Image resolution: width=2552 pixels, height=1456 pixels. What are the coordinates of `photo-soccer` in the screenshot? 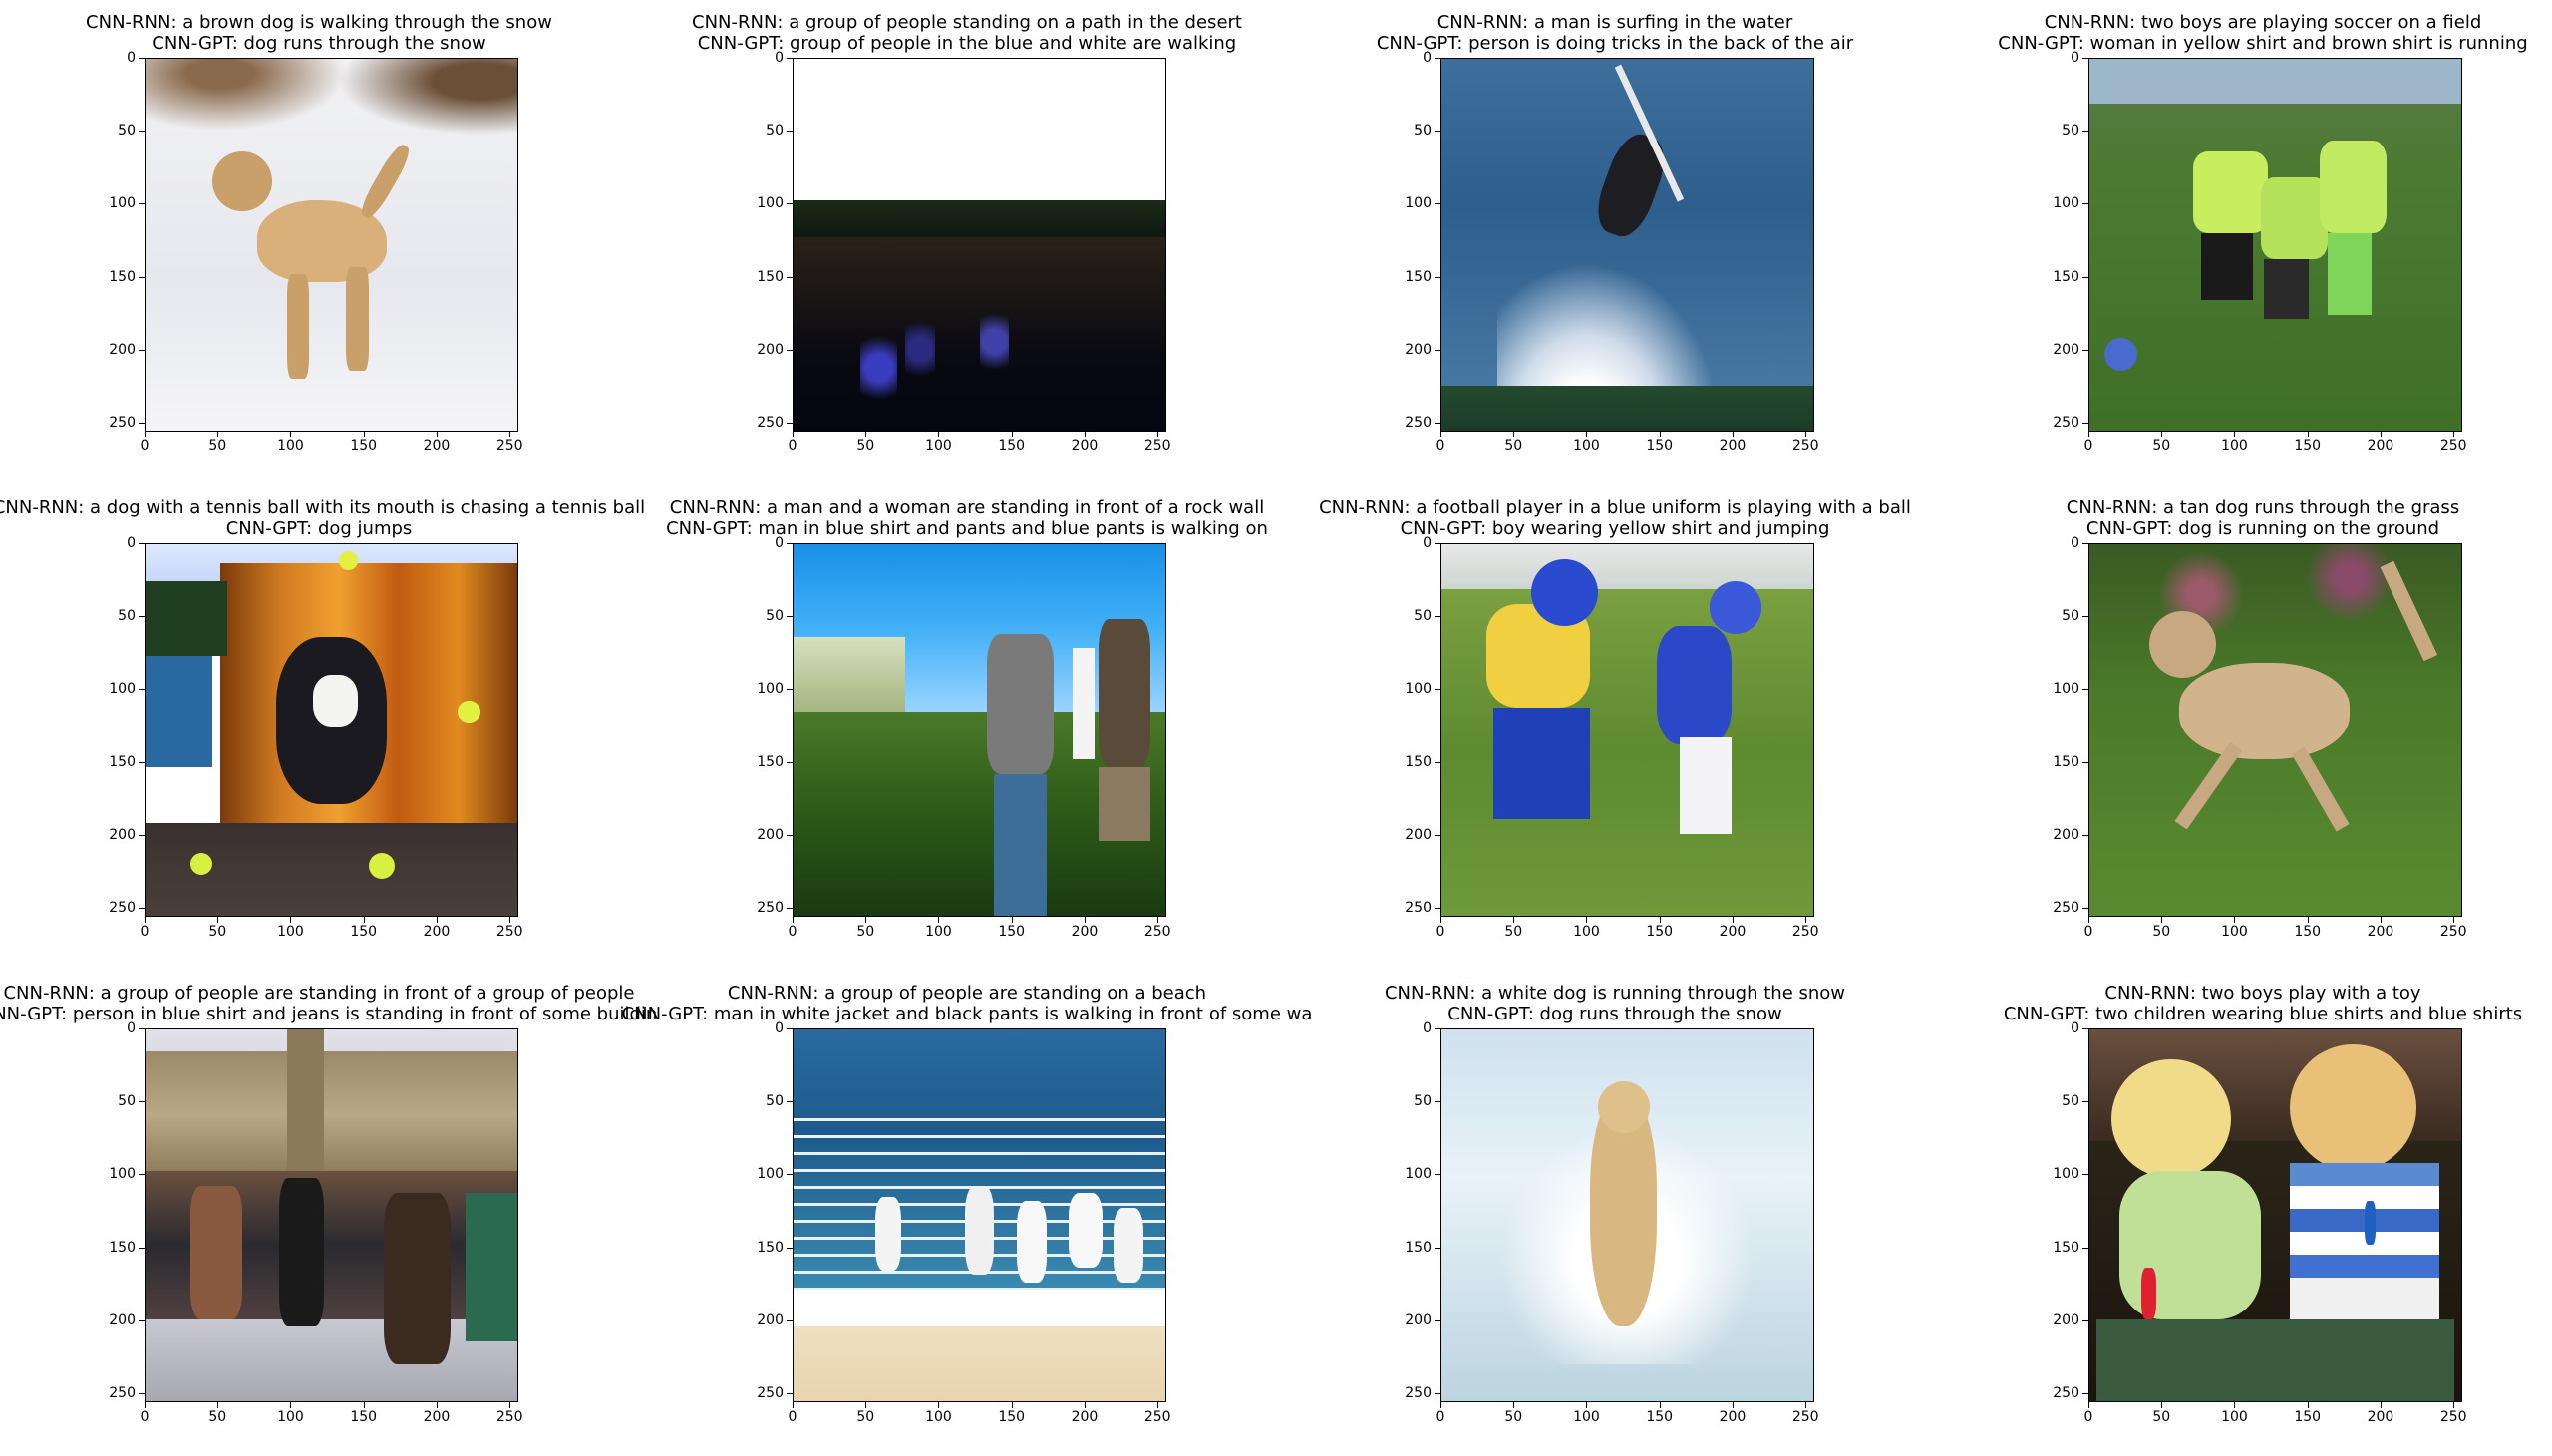 It's located at (2275, 245).